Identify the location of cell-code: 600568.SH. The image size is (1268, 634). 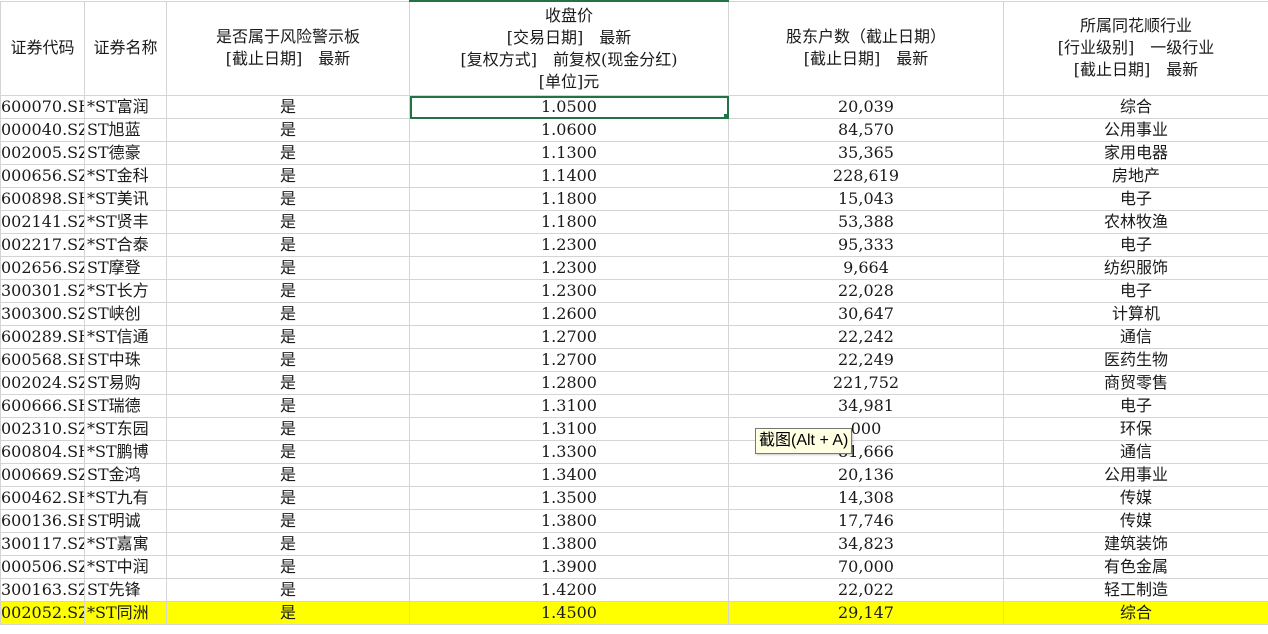
(42, 360).